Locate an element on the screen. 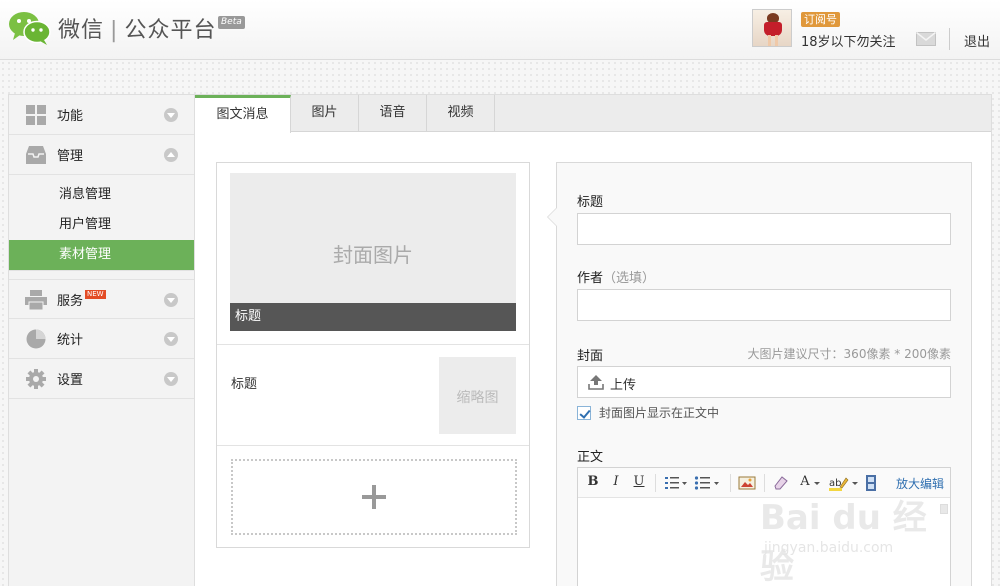 This screenshot has height=586, width=1000. add-article-button is located at coordinates (374, 497).